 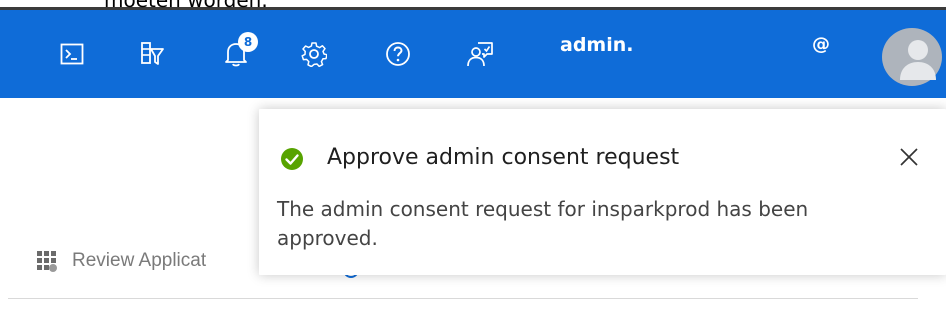 I want to click on feedback-icon, so click(x=480, y=54).